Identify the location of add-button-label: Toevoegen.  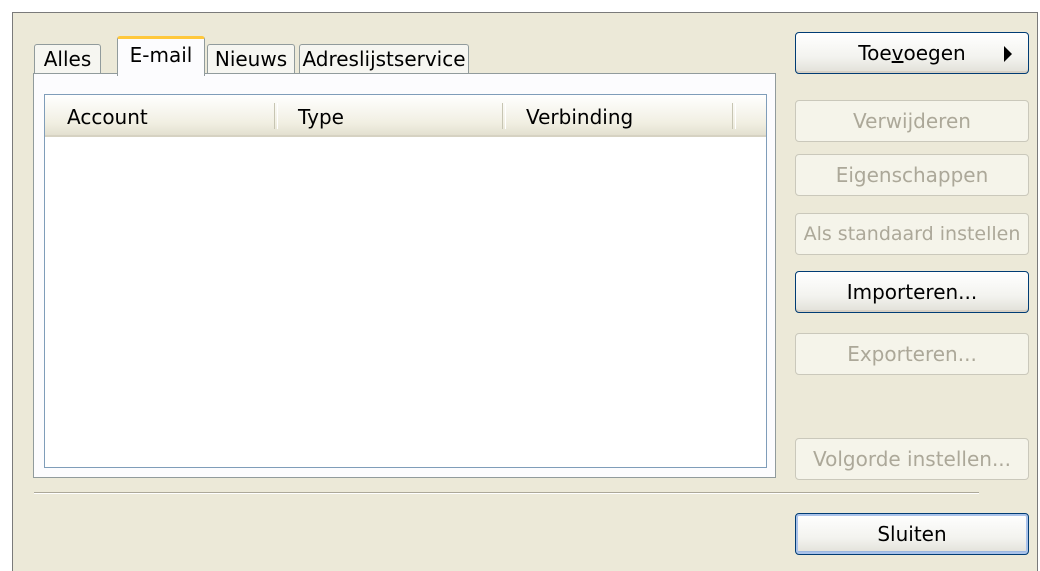
(912, 53).